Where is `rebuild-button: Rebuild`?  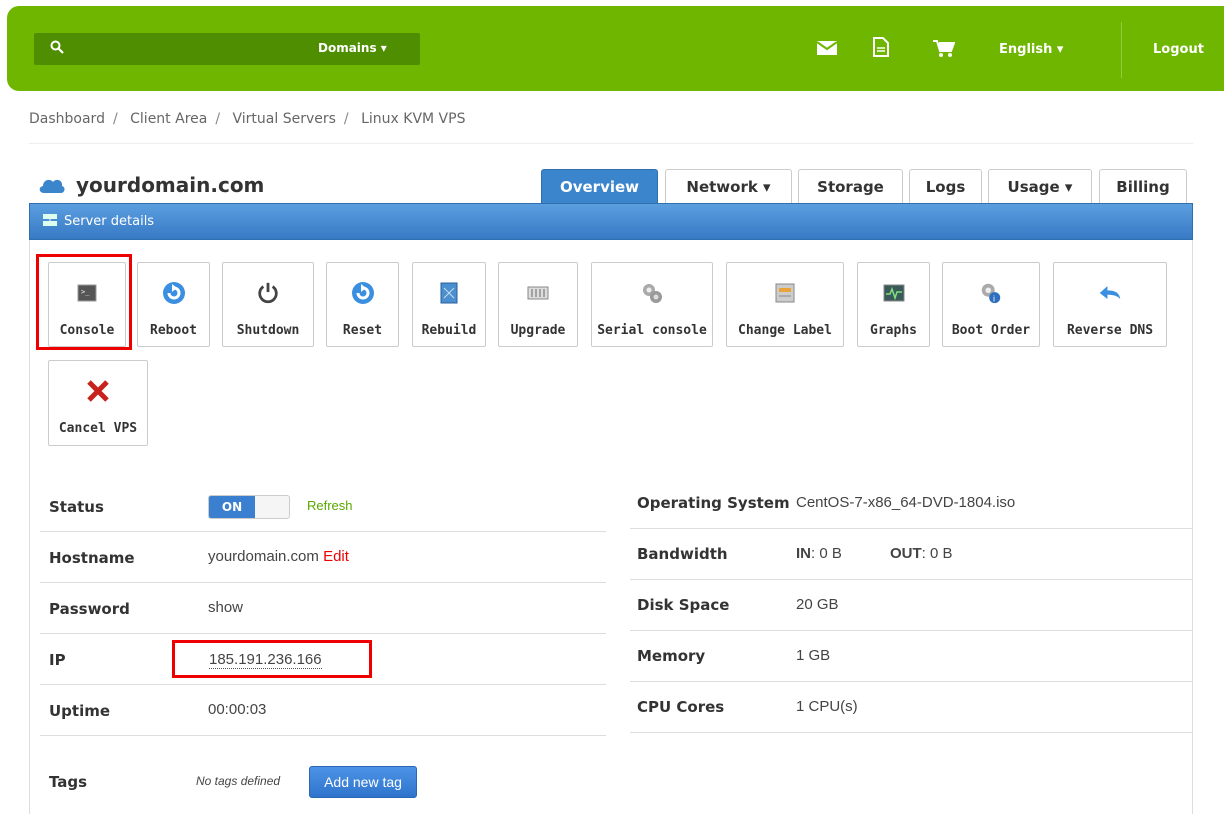
rebuild-button: Rebuild is located at coordinates (449, 304).